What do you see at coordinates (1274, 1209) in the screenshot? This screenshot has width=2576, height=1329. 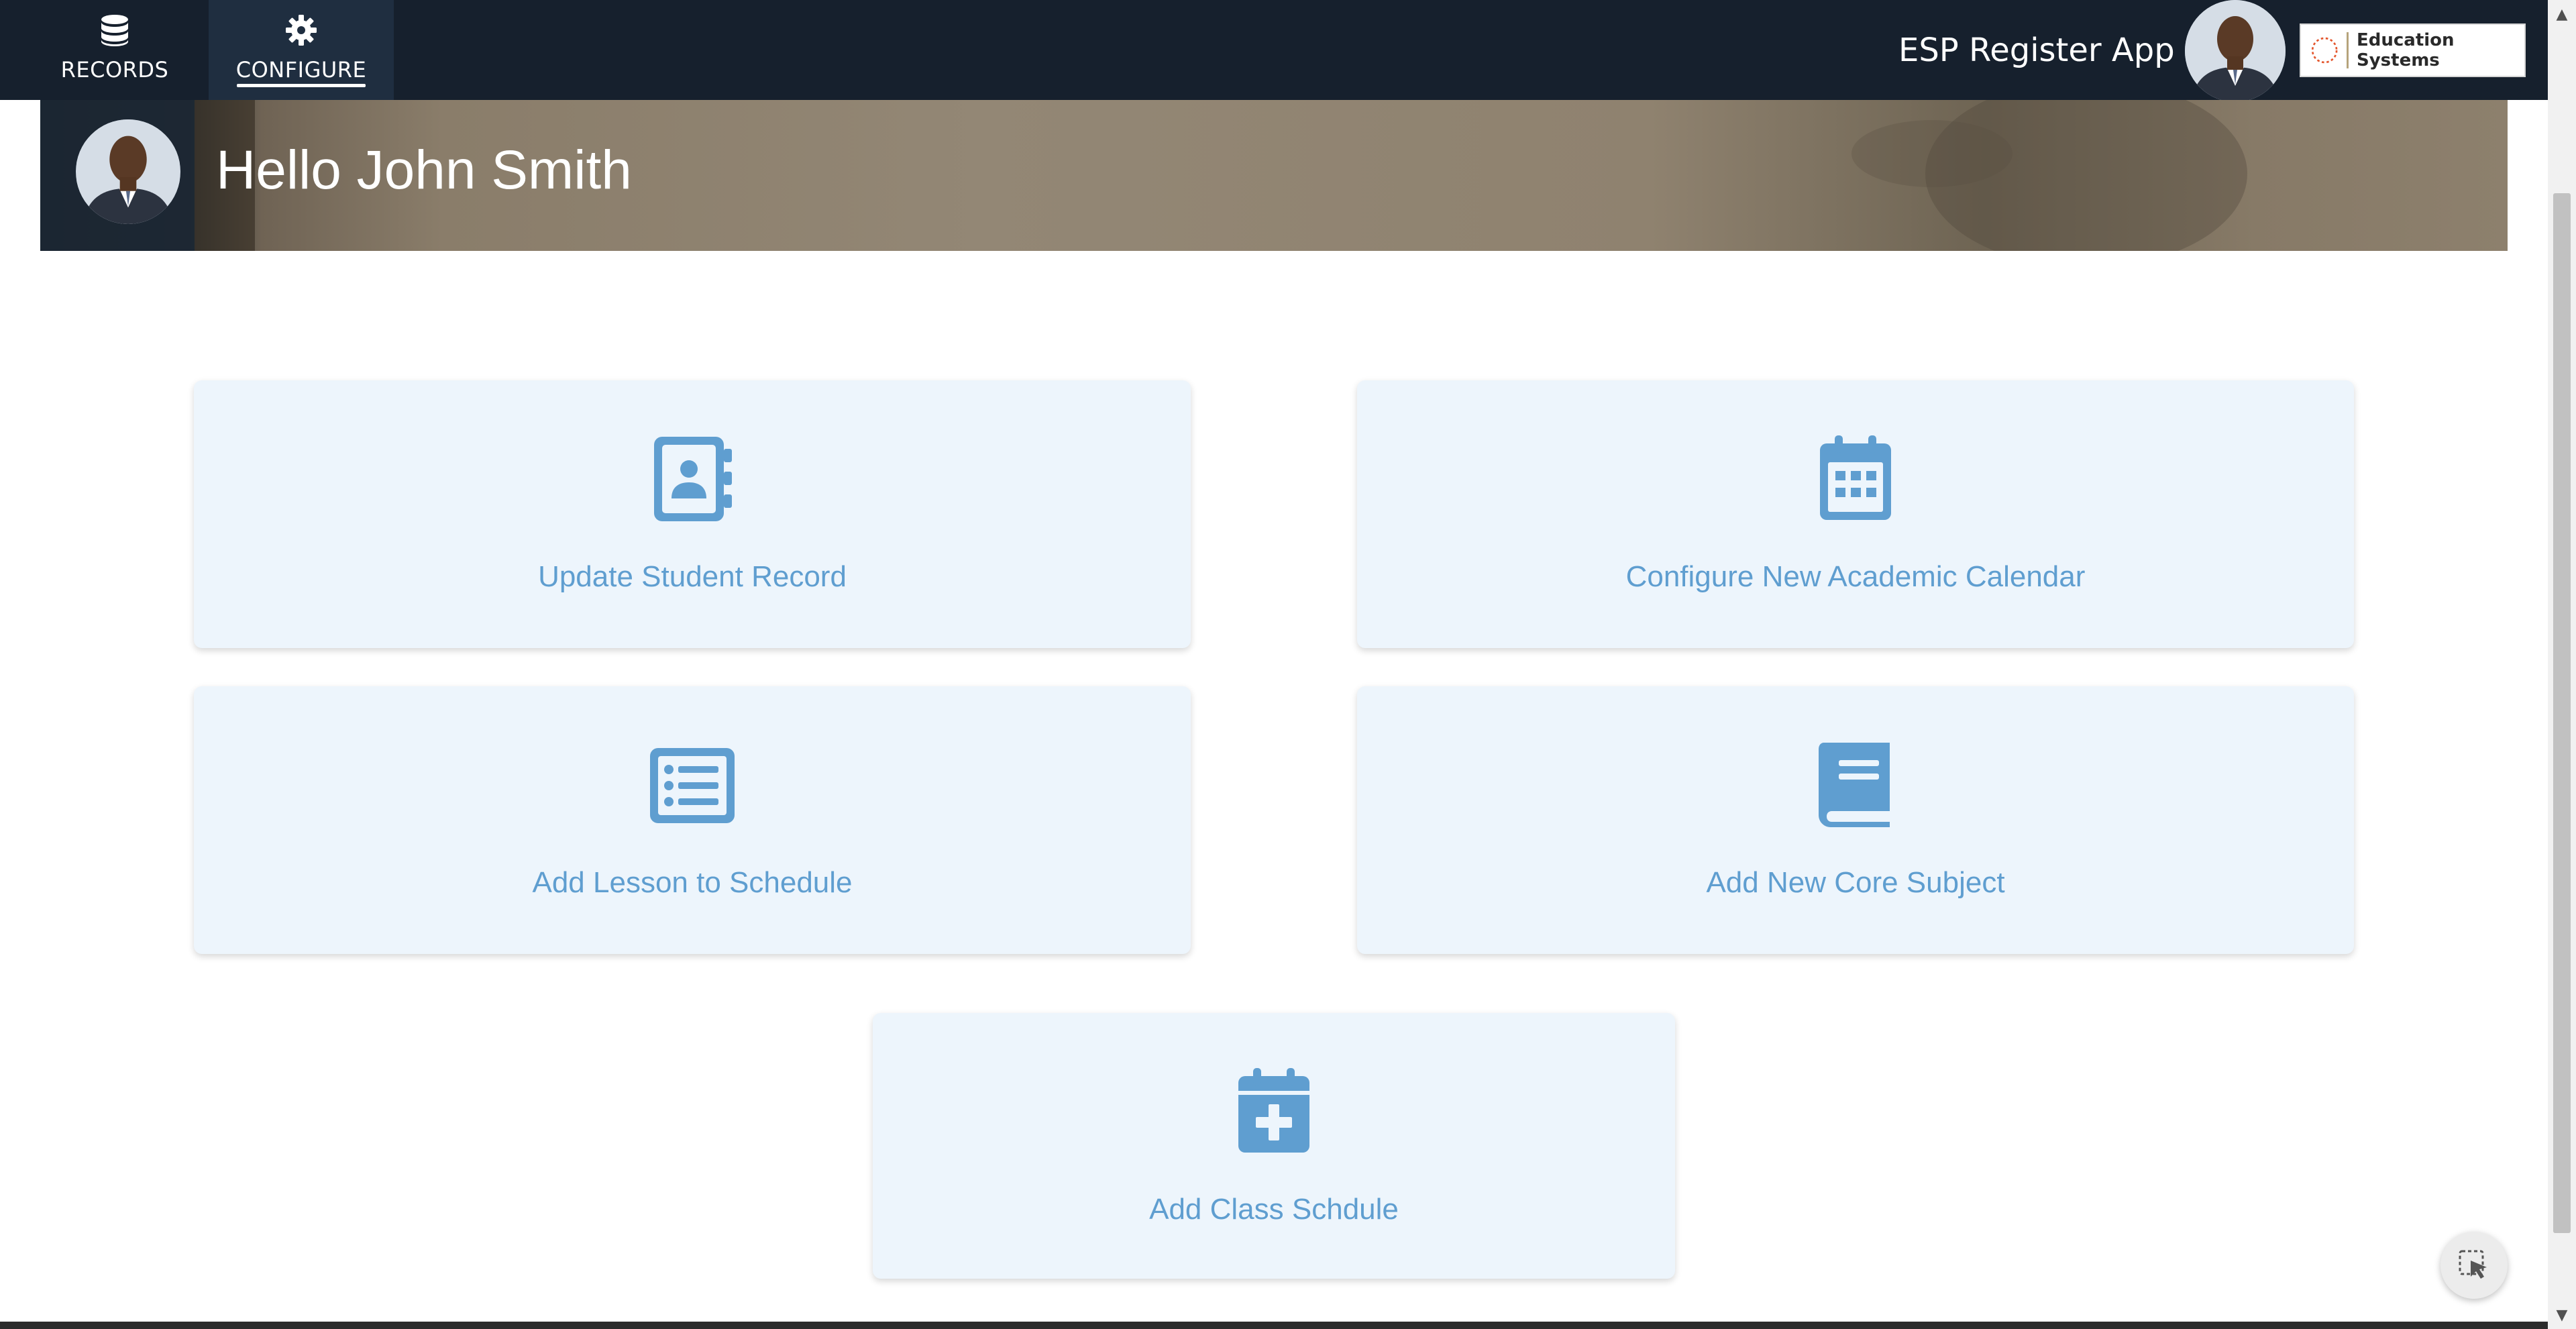 I see `tile-label: Add Class Schdule` at bounding box center [1274, 1209].